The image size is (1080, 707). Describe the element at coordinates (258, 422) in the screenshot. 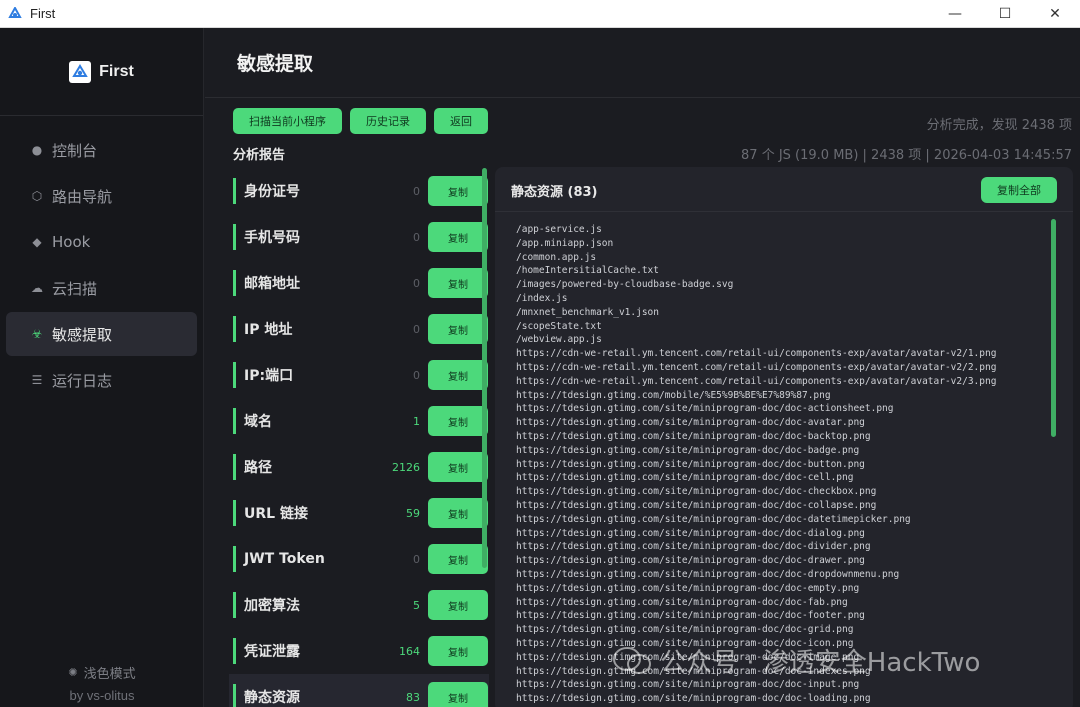

I see `category-label: 域名` at that location.